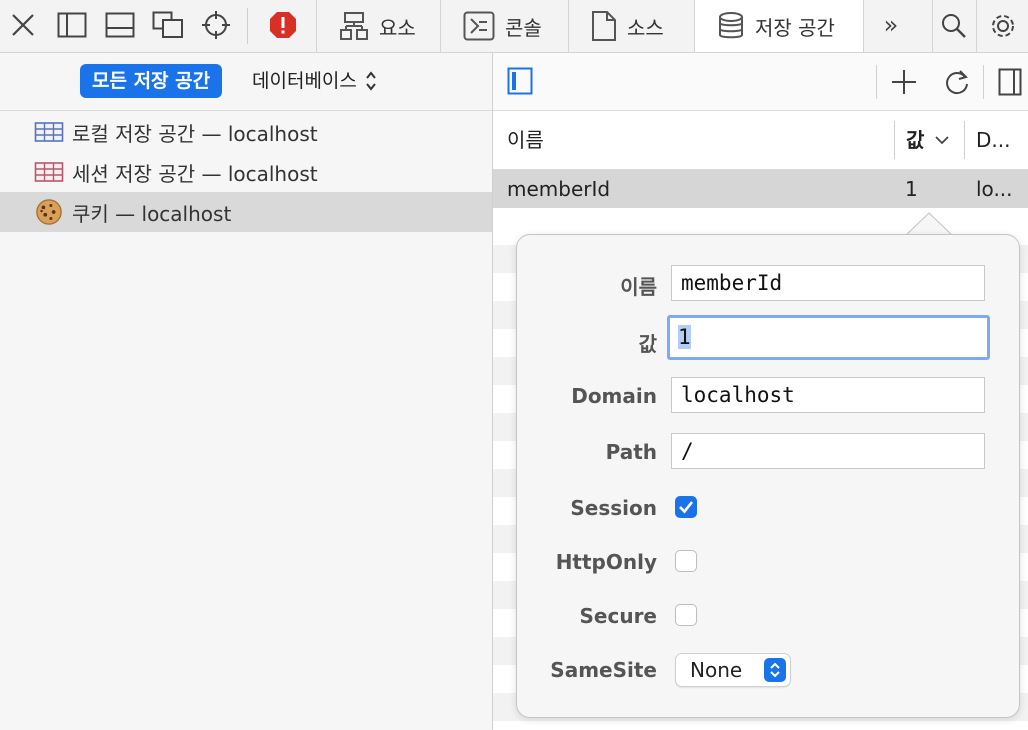  Describe the element at coordinates (49, 132) in the screenshot. I see `table-blue-icon` at that location.